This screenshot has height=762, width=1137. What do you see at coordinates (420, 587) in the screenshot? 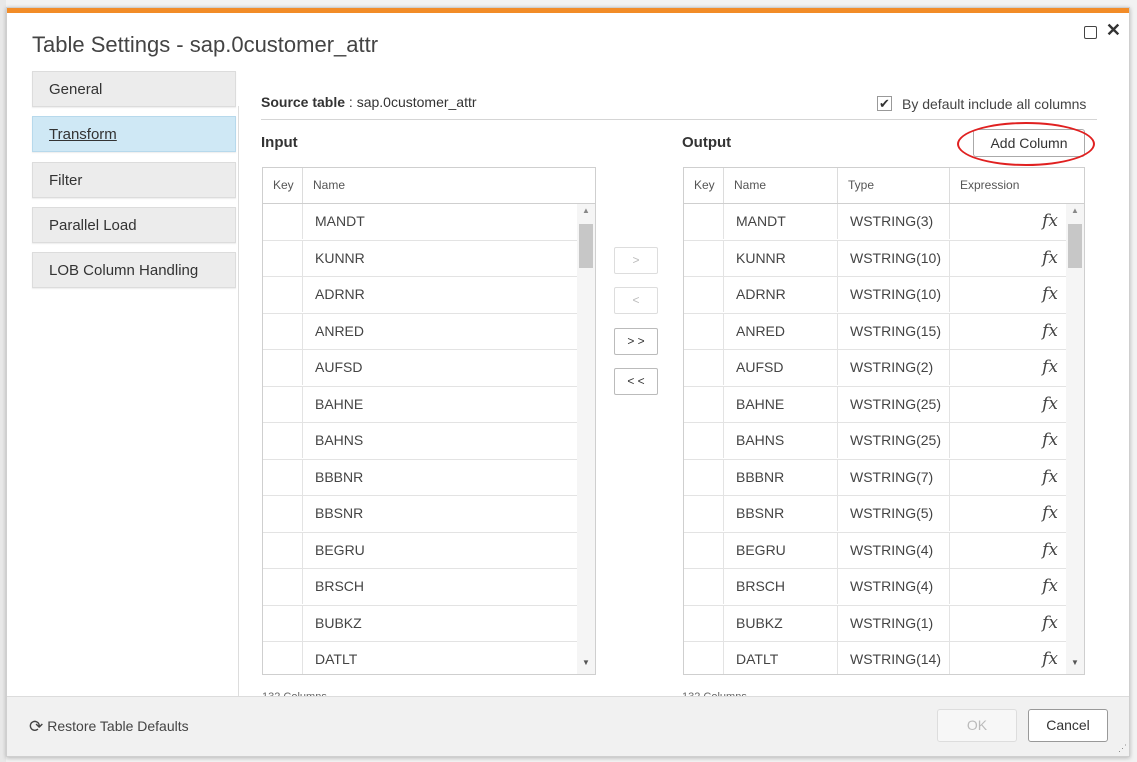
I see `table-row: BRSCH` at bounding box center [420, 587].